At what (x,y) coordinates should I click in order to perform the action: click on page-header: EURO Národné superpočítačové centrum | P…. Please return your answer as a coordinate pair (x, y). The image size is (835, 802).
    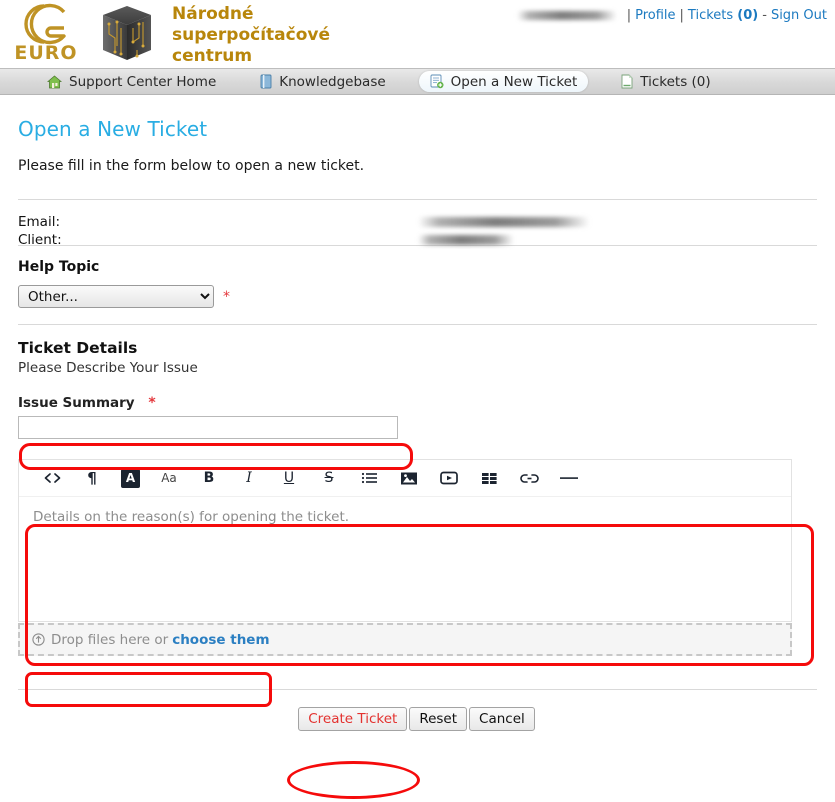
    Looking at the image, I should click on (417, 34).